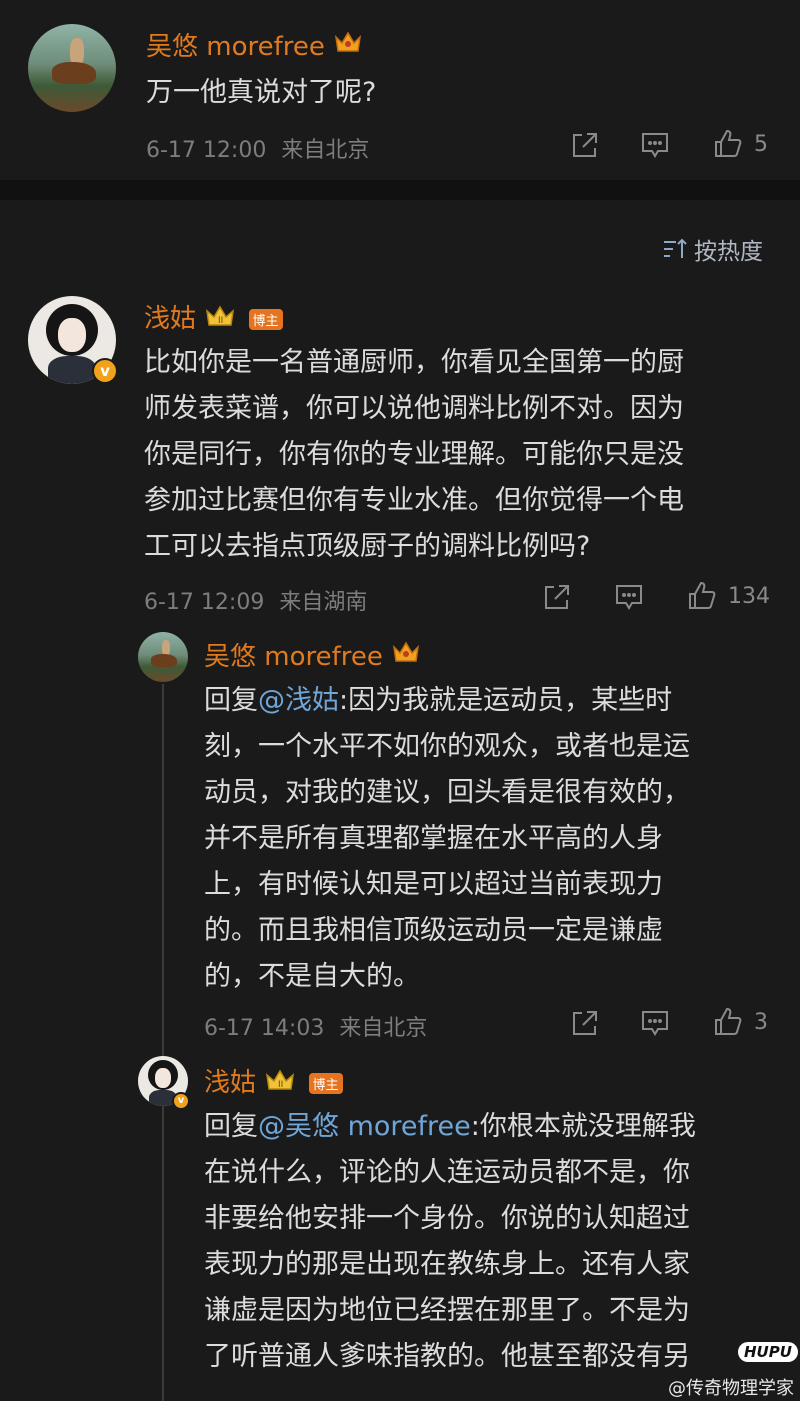  I want to click on comment-line: 师发表菜谱，你可以说他调料比例不对。因为, so click(414, 408).